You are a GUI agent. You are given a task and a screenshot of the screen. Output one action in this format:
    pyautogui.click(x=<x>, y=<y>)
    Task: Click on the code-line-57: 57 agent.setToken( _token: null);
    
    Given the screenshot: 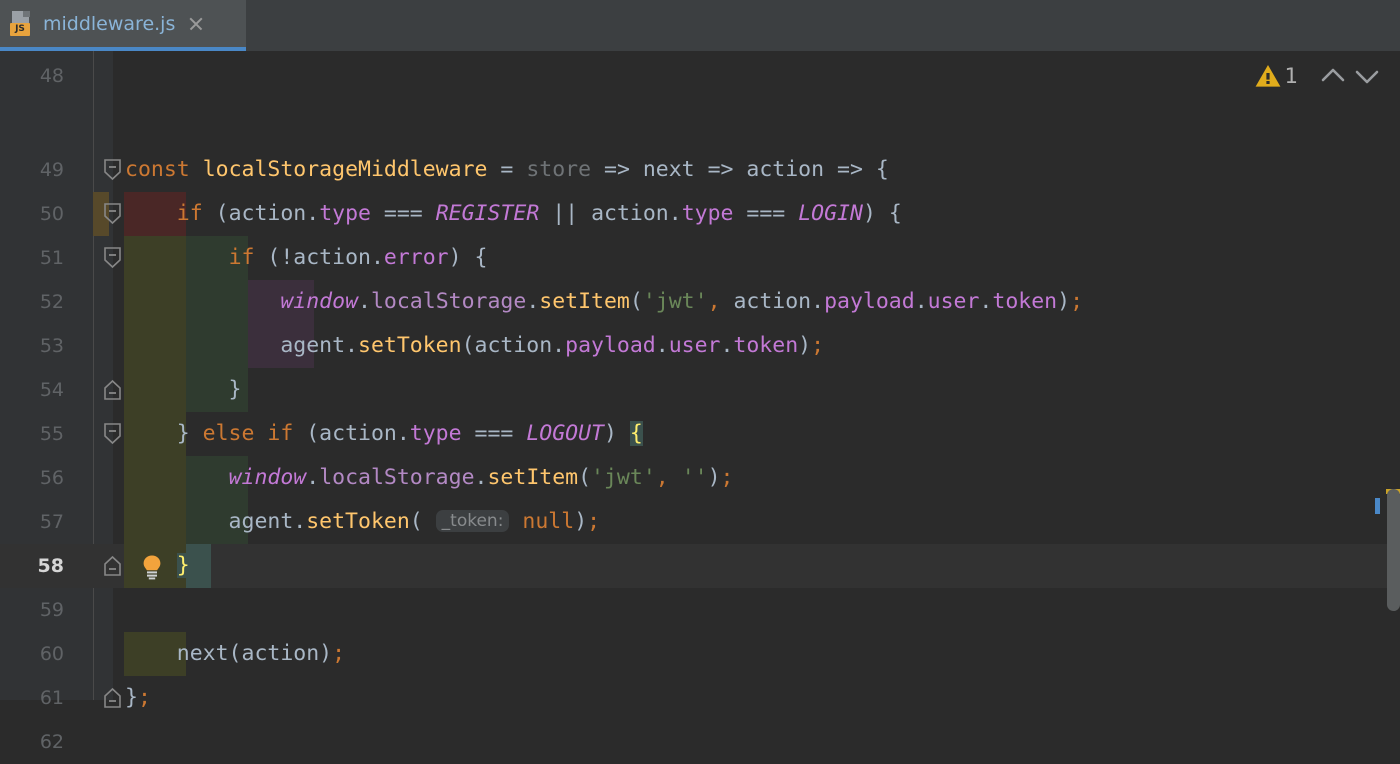 What is the action you would take?
    pyautogui.click(x=700, y=522)
    